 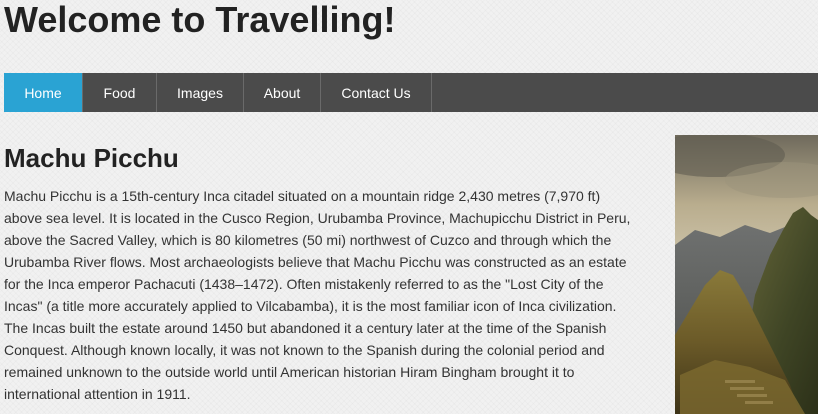 What do you see at coordinates (43, 92) in the screenshot?
I see `nav-item-home: Home` at bounding box center [43, 92].